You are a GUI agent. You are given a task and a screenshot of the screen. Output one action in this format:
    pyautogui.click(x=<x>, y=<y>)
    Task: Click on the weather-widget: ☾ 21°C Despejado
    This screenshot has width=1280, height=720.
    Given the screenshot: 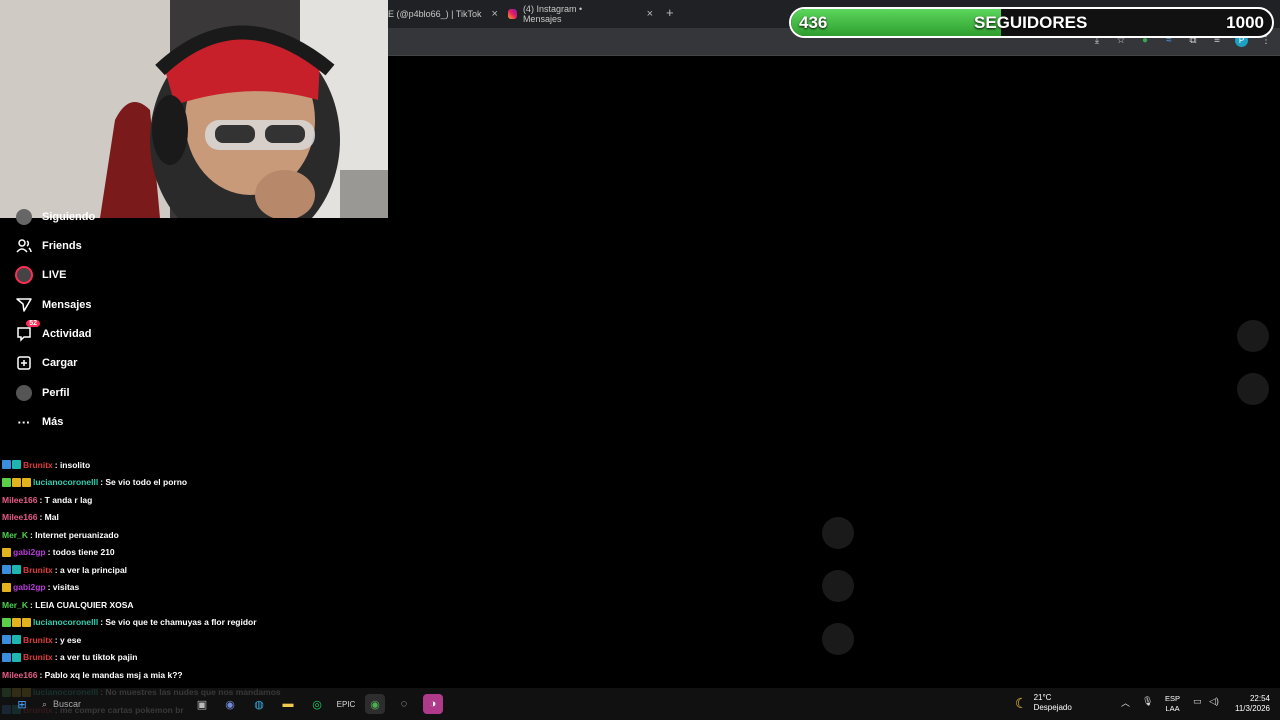 What is the action you would take?
    pyautogui.click(x=1043, y=703)
    